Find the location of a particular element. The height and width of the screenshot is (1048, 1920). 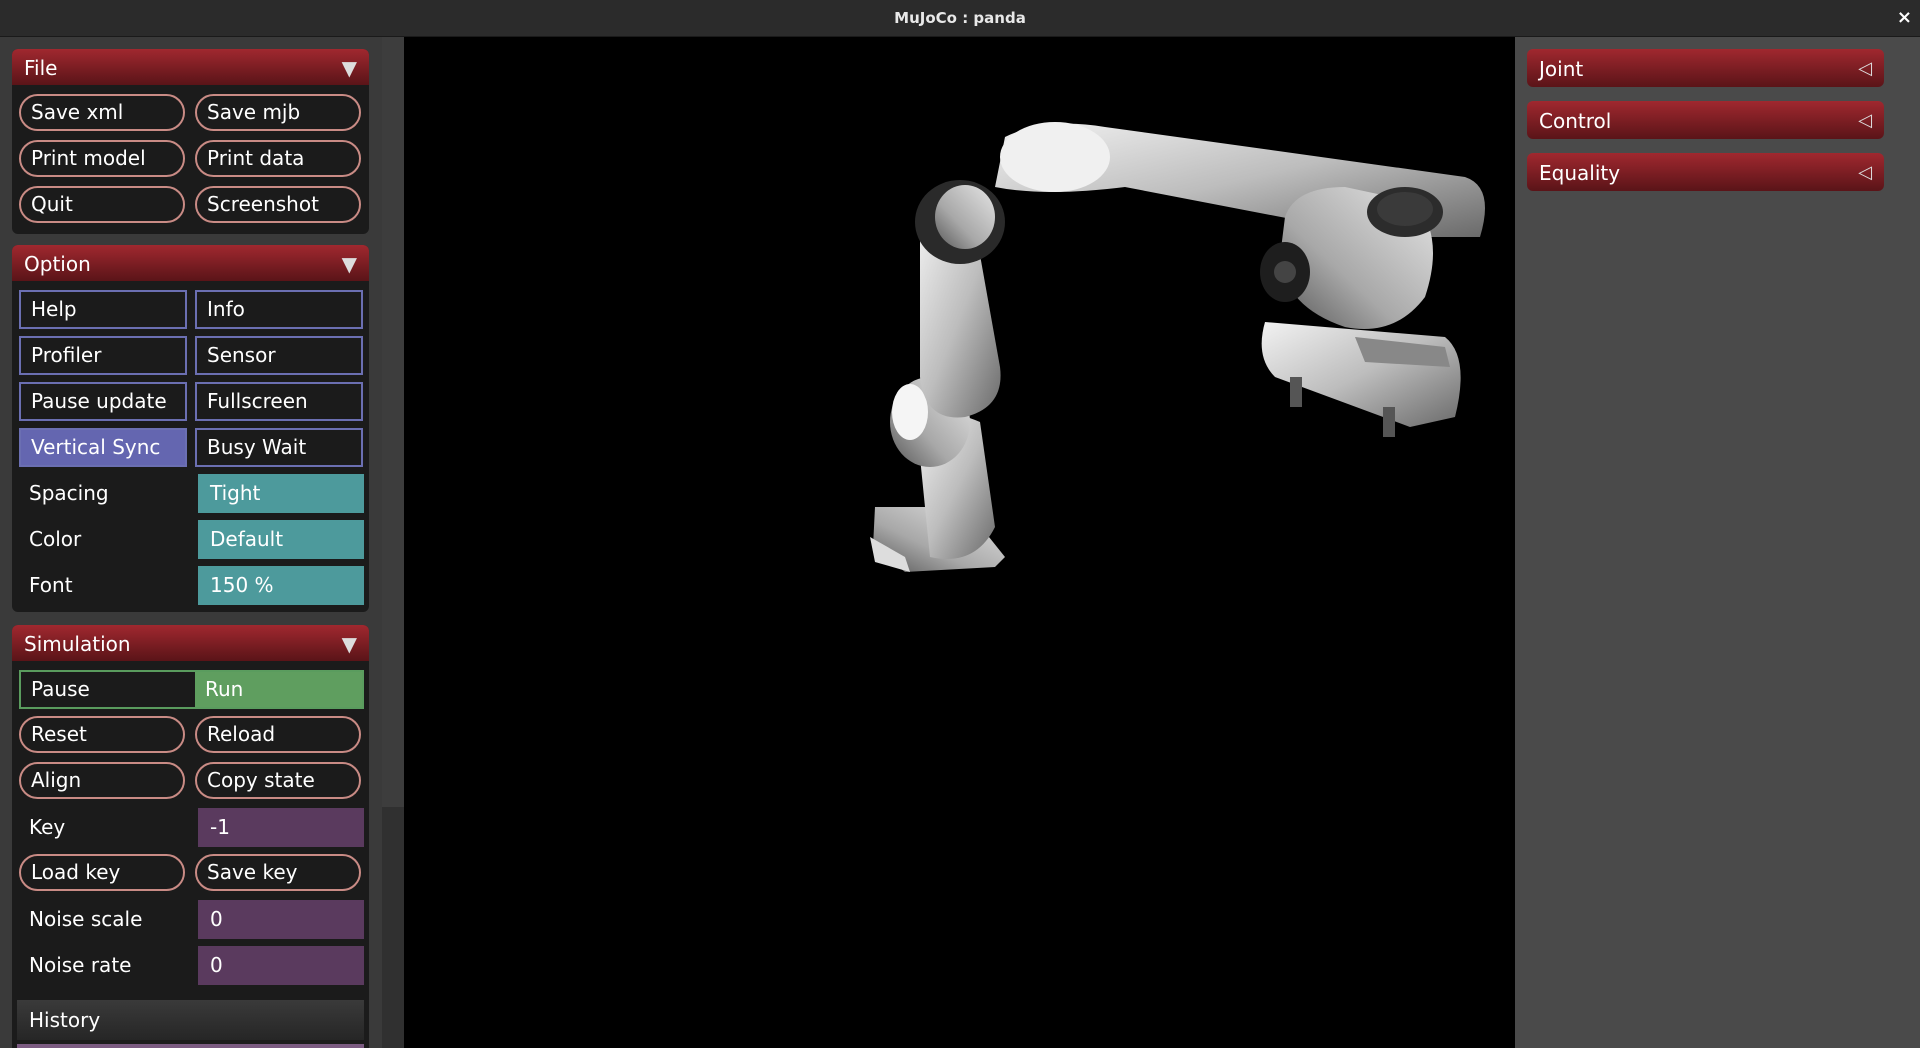

color-select: Default is located at coordinates (281, 539).